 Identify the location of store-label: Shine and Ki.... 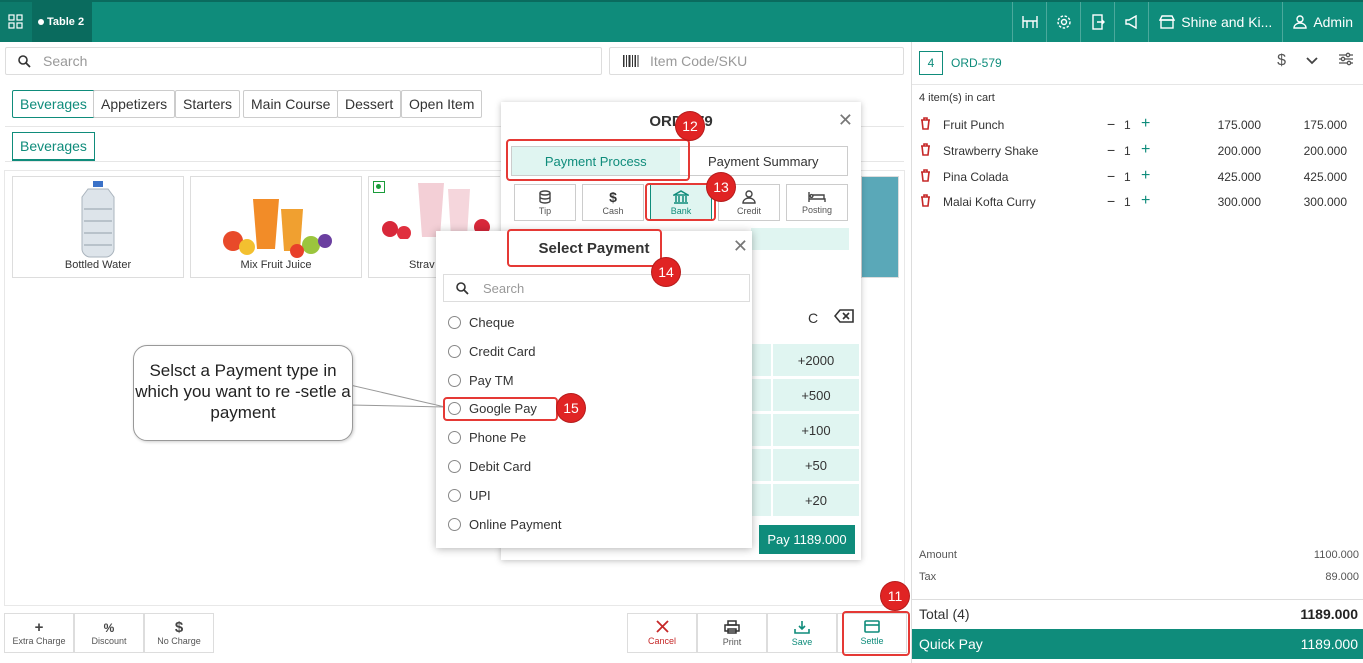
(1227, 22).